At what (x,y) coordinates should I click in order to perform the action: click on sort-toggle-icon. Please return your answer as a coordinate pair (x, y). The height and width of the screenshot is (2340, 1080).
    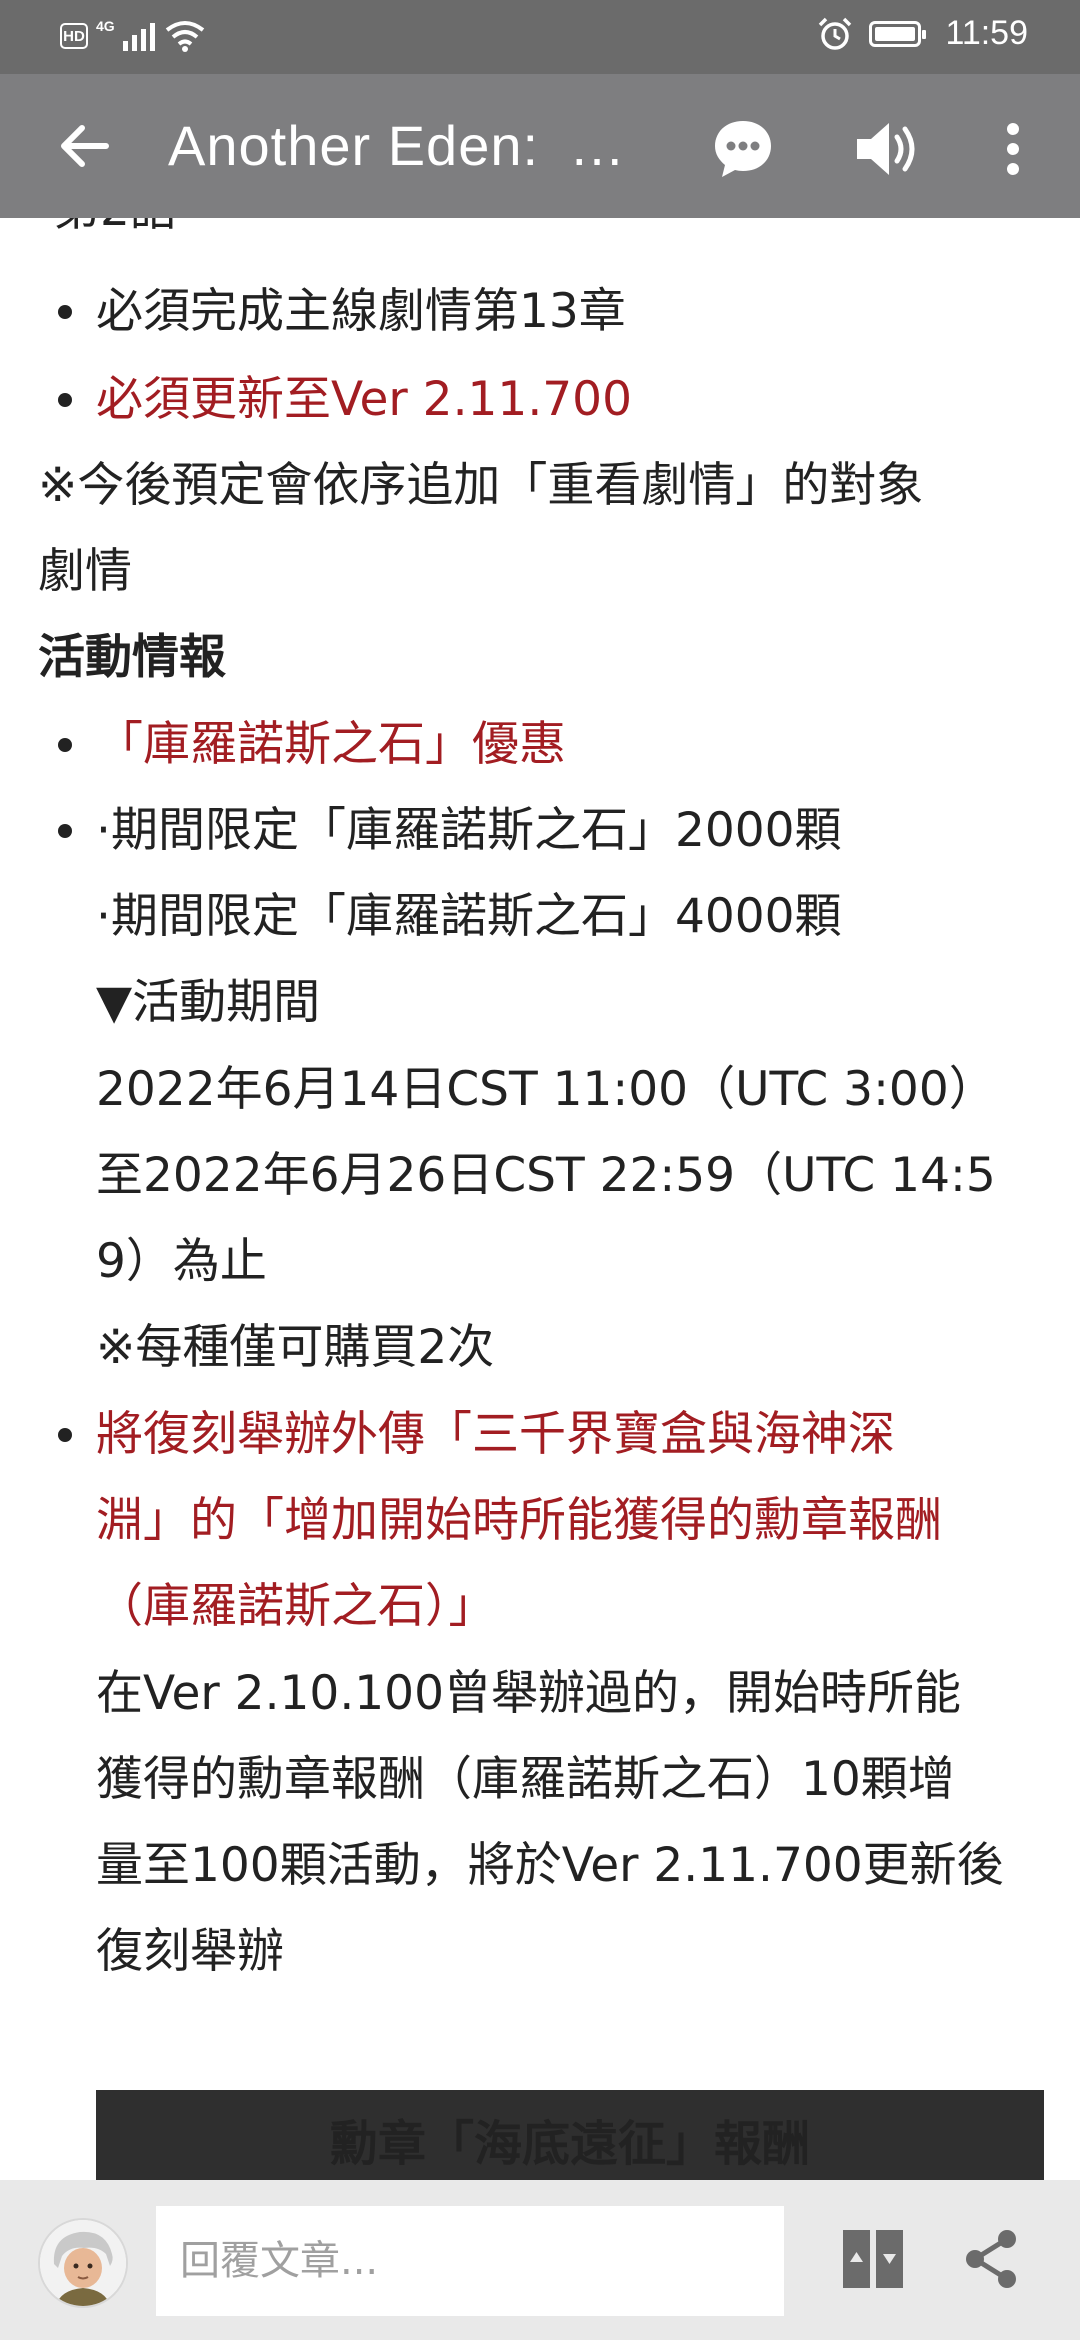
    Looking at the image, I should click on (873, 2259).